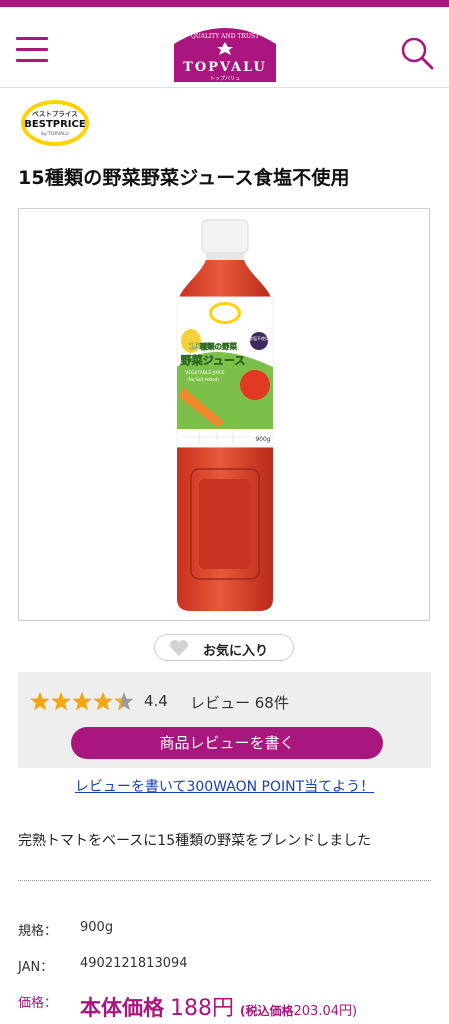  I want to click on heart-icon, so click(179, 648).